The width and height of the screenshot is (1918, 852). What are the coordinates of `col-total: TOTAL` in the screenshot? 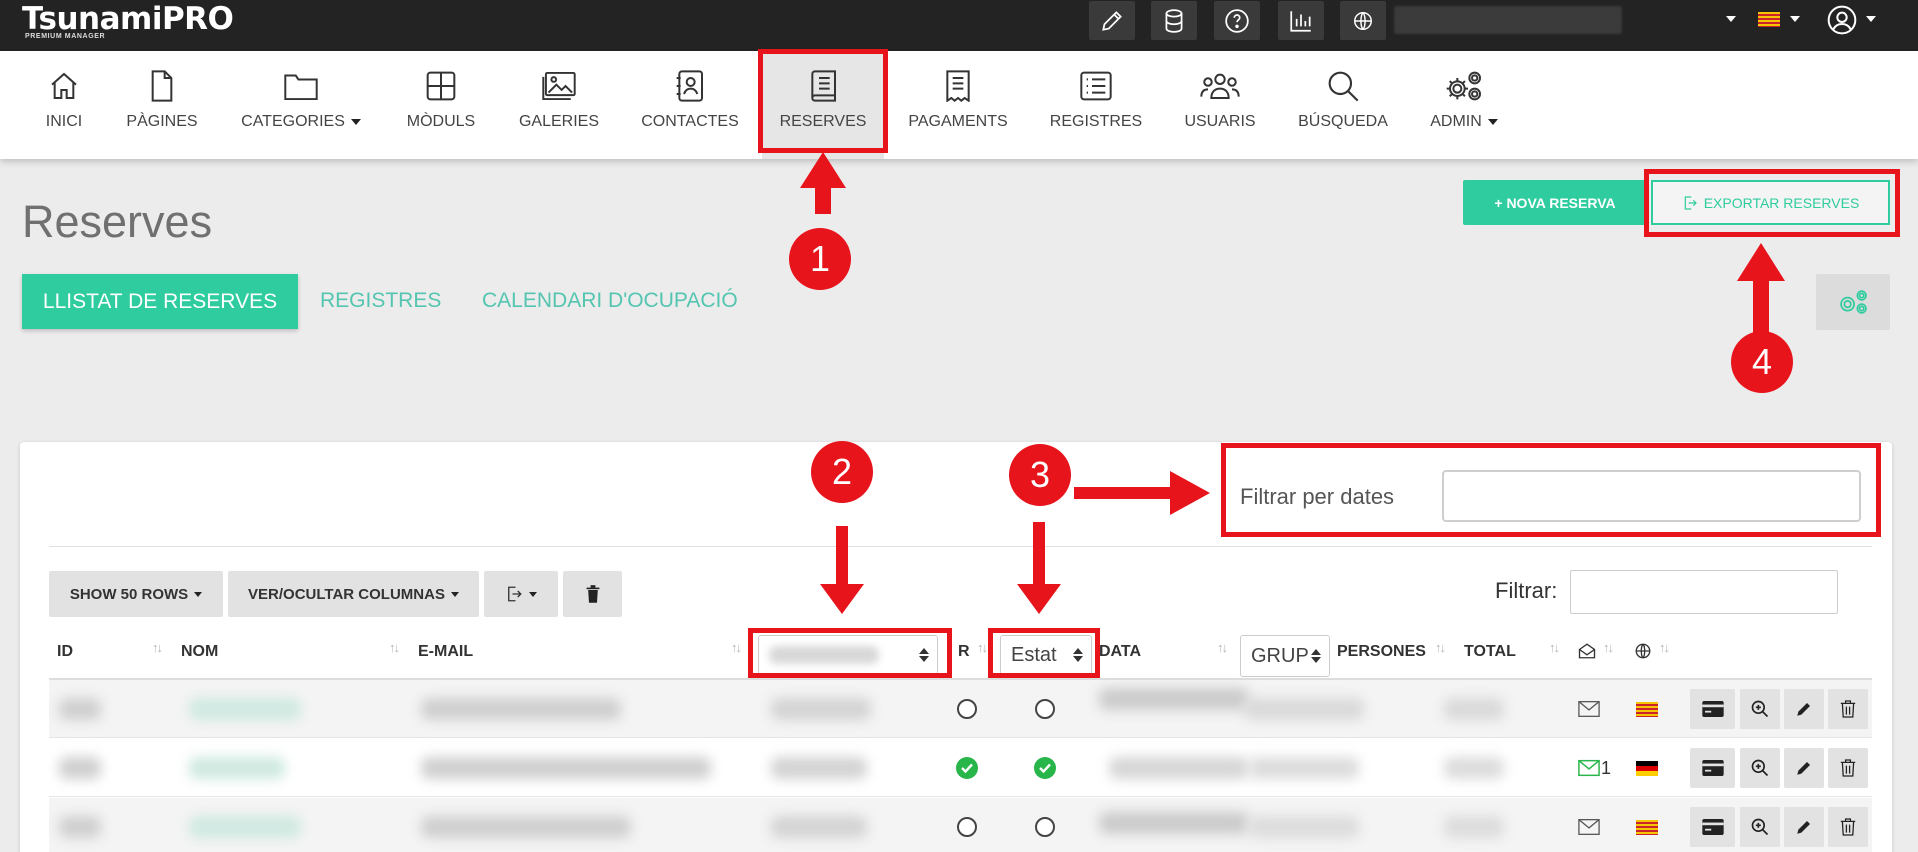 It's located at (1490, 652).